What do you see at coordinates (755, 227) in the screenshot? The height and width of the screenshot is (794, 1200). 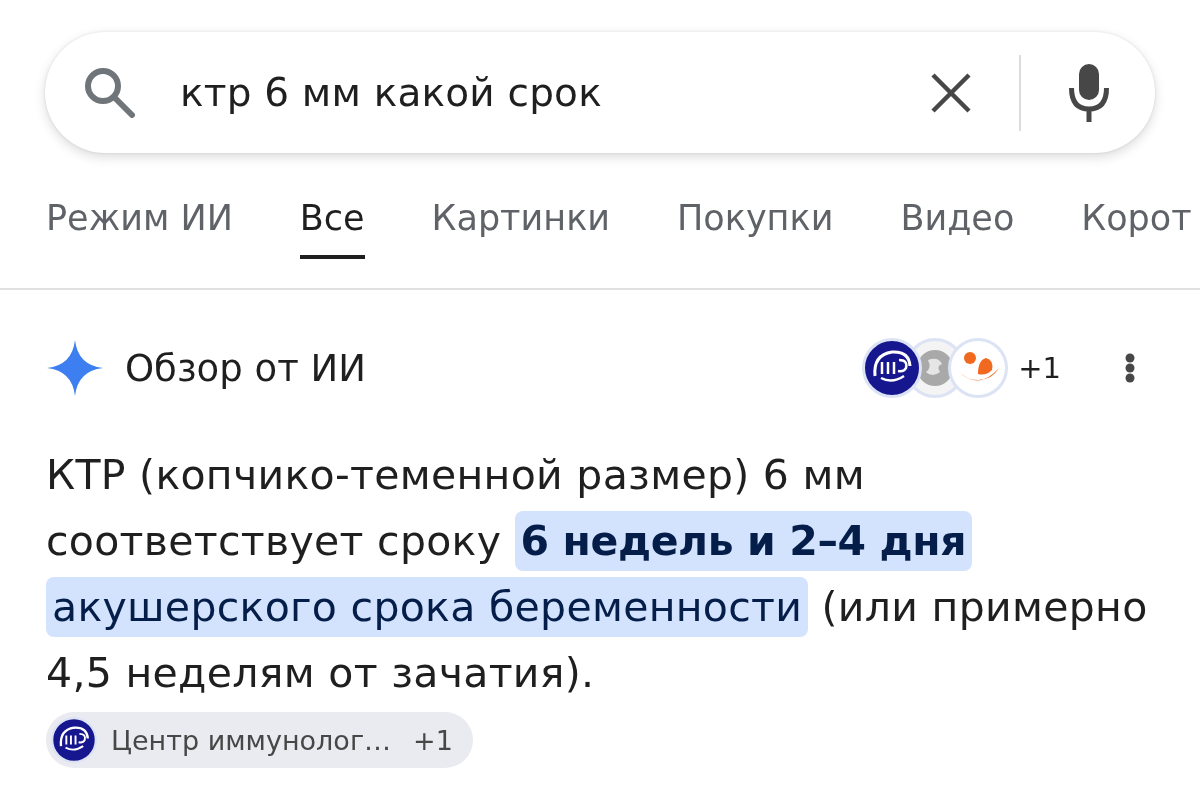 I see `tab: Покупки` at bounding box center [755, 227].